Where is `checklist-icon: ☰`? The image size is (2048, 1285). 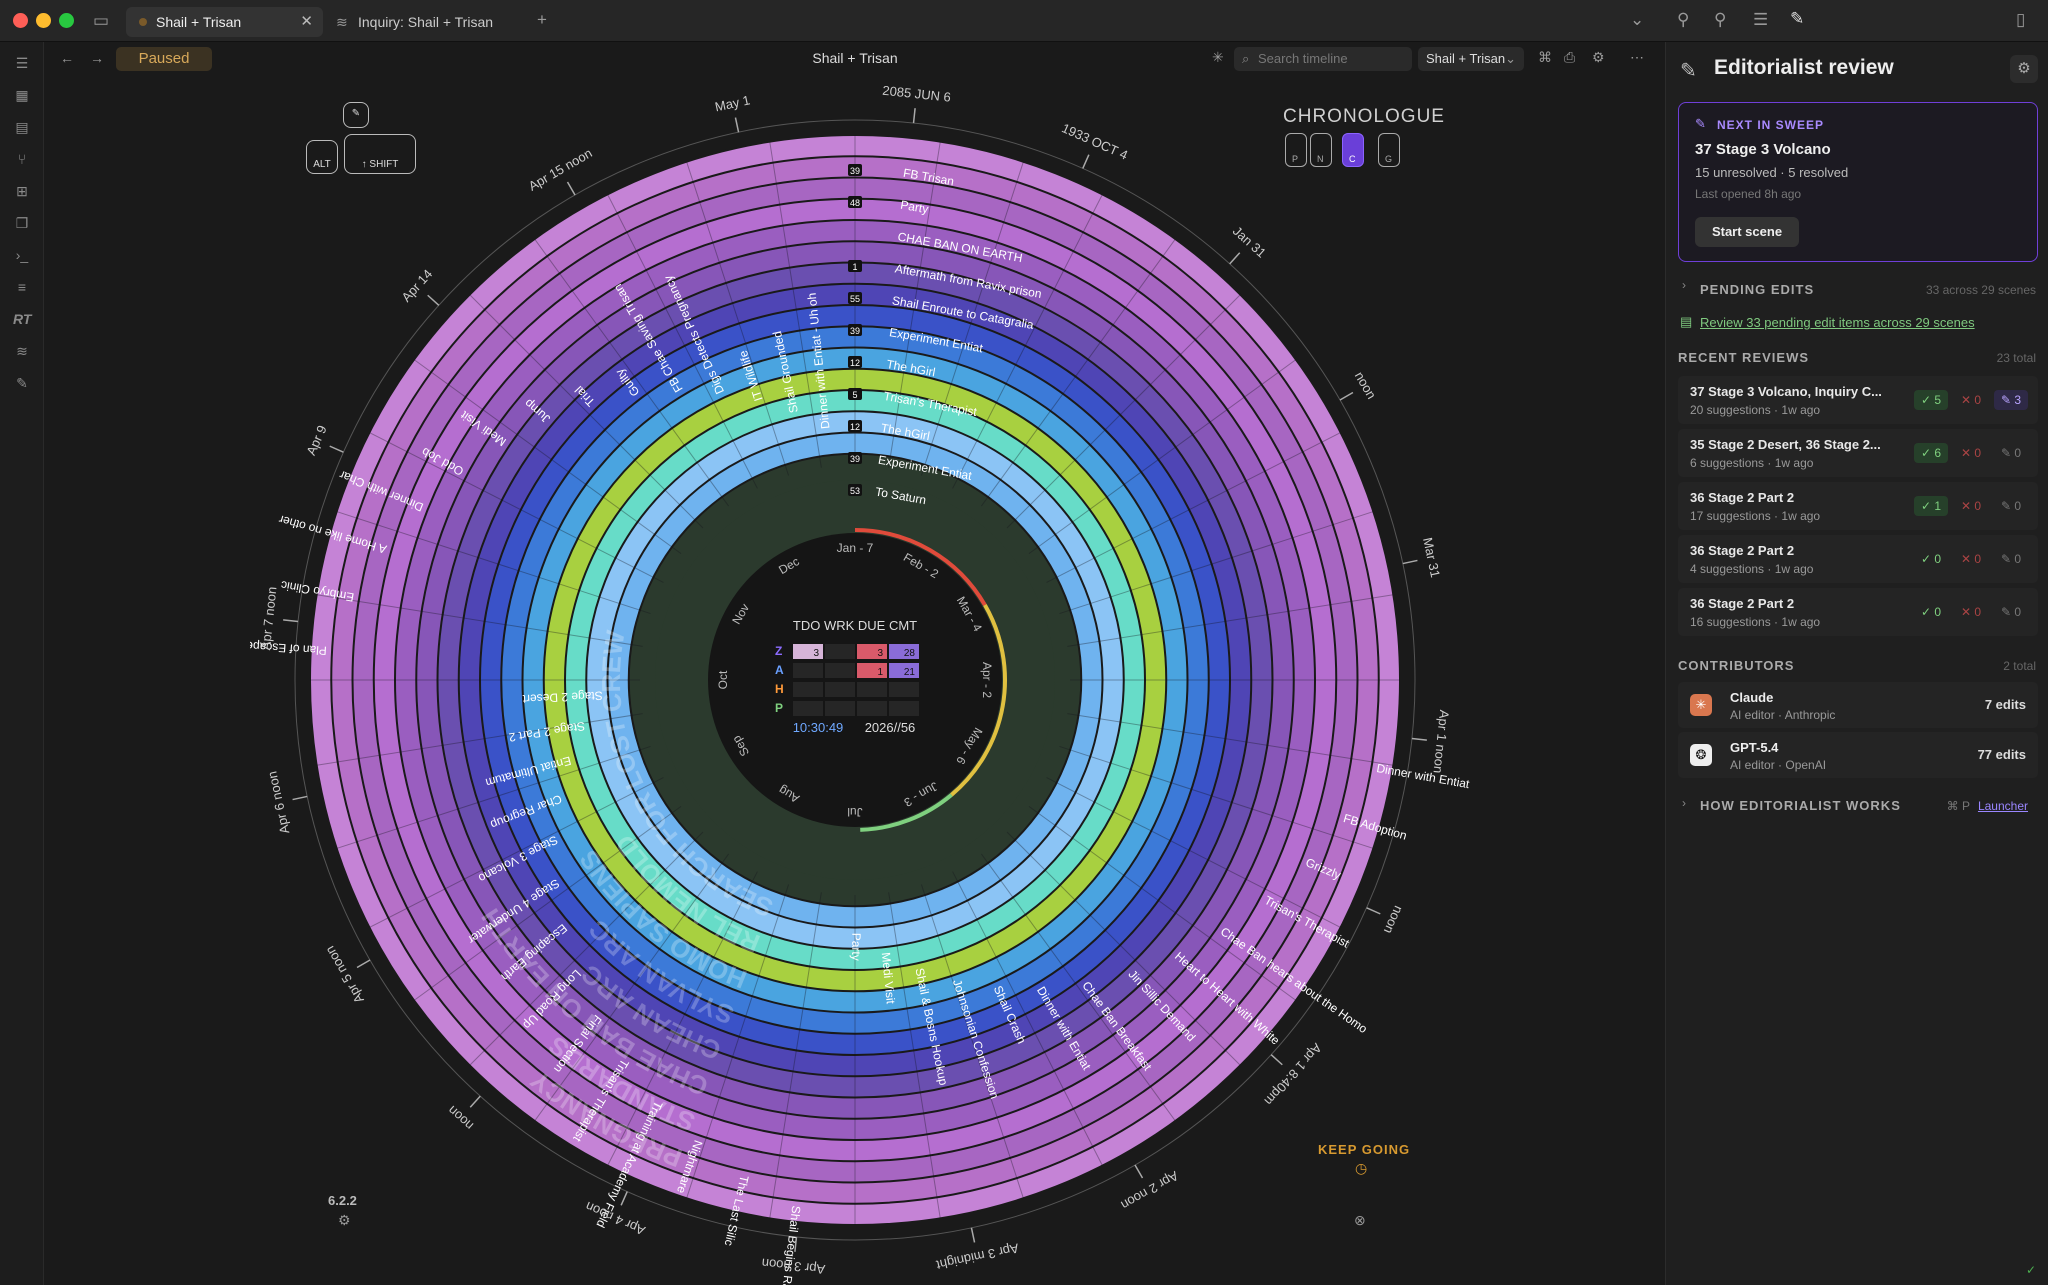 checklist-icon: ☰ is located at coordinates (22, 63).